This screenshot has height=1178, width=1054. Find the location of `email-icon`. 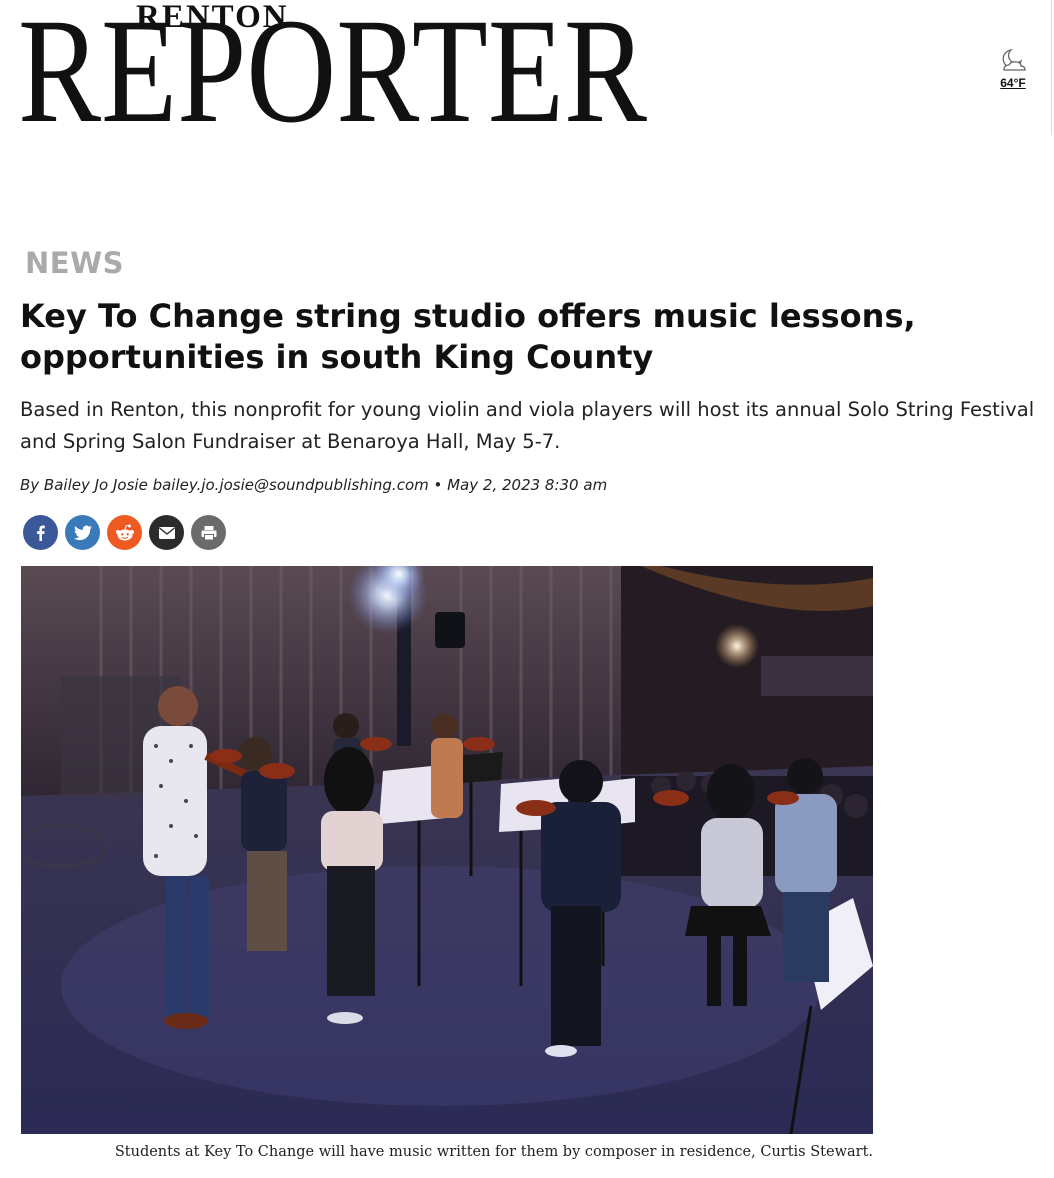

email-icon is located at coordinates (166, 532).